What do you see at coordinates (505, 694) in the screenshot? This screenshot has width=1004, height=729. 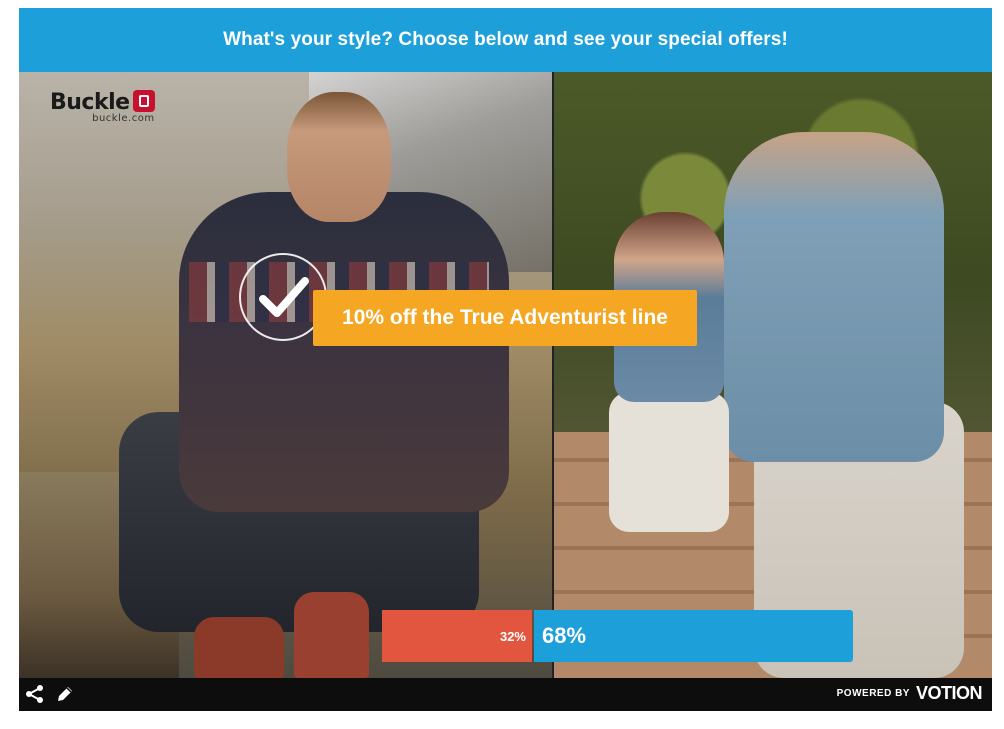 I see `poll-footer: POWERED BY VOTION` at bounding box center [505, 694].